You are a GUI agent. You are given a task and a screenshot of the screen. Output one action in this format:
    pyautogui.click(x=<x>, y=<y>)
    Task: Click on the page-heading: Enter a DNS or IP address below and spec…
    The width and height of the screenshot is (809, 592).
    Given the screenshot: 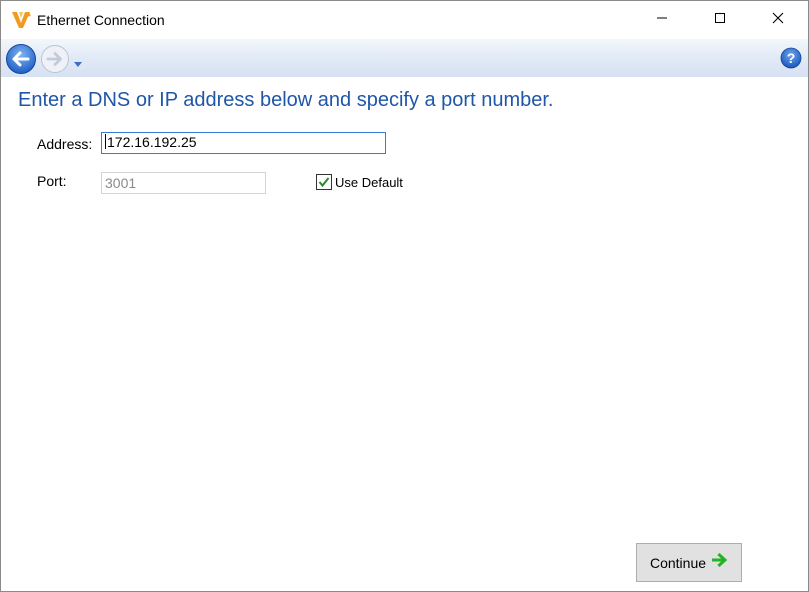 What is the action you would take?
    pyautogui.click(x=286, y=100)
    